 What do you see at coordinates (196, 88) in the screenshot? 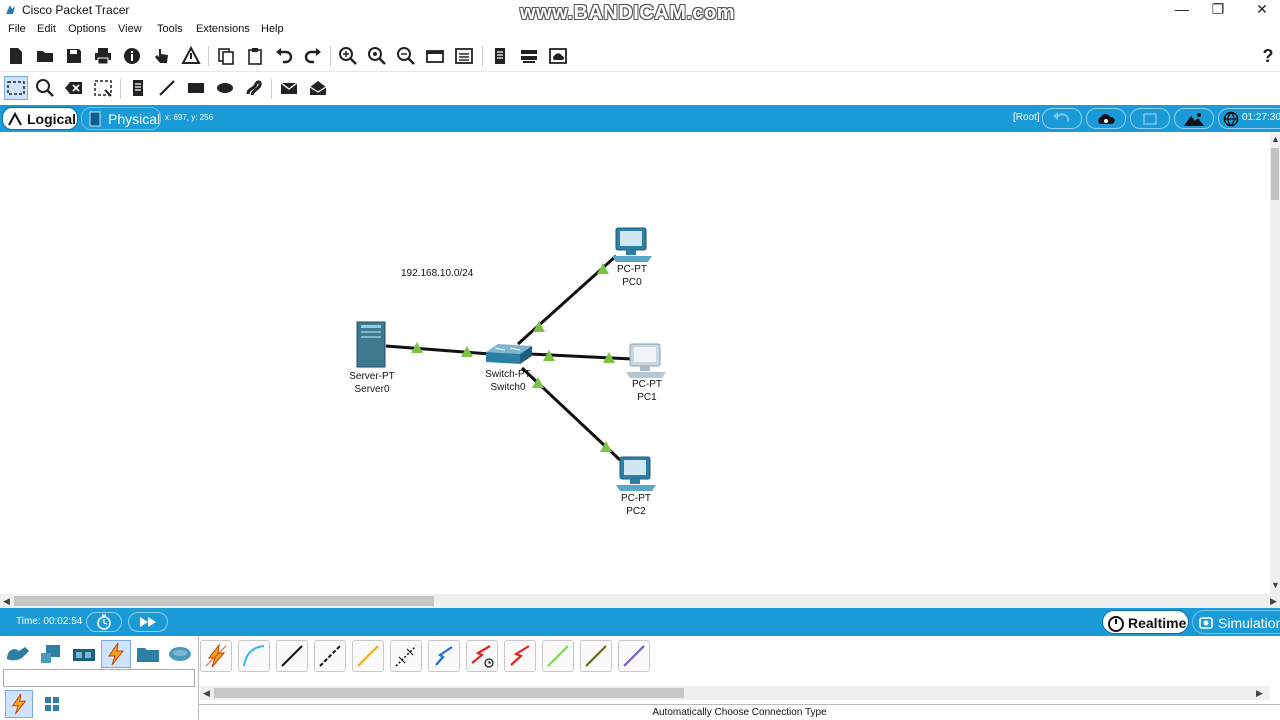
I see `draw-rectangle-button` at bounding box center [196, 88].